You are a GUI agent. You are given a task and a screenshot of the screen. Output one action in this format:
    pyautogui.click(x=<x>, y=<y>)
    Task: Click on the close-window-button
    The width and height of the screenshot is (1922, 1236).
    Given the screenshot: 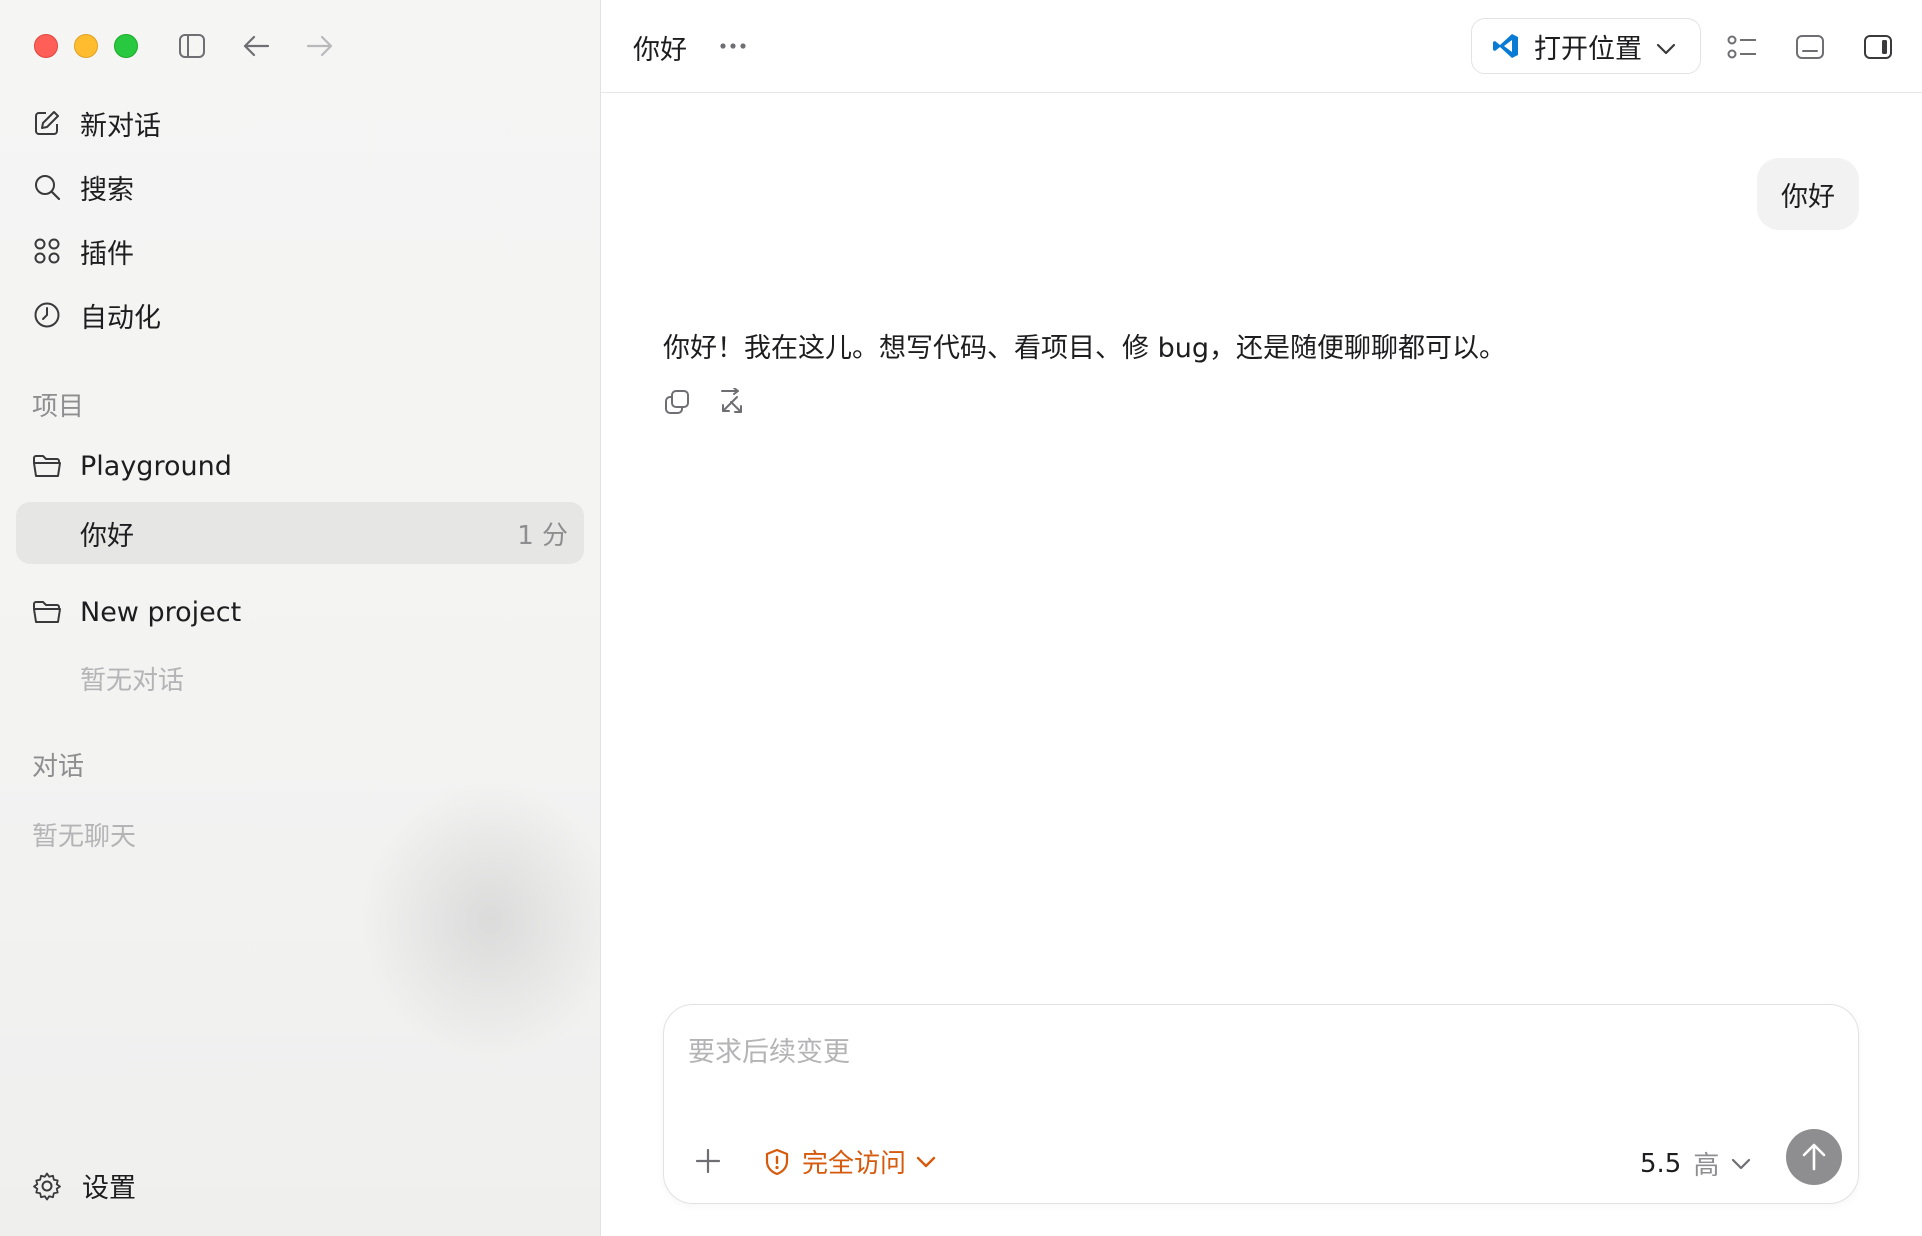 What is the action you would take?
    pyautogui.click(x=46, y=46)
    